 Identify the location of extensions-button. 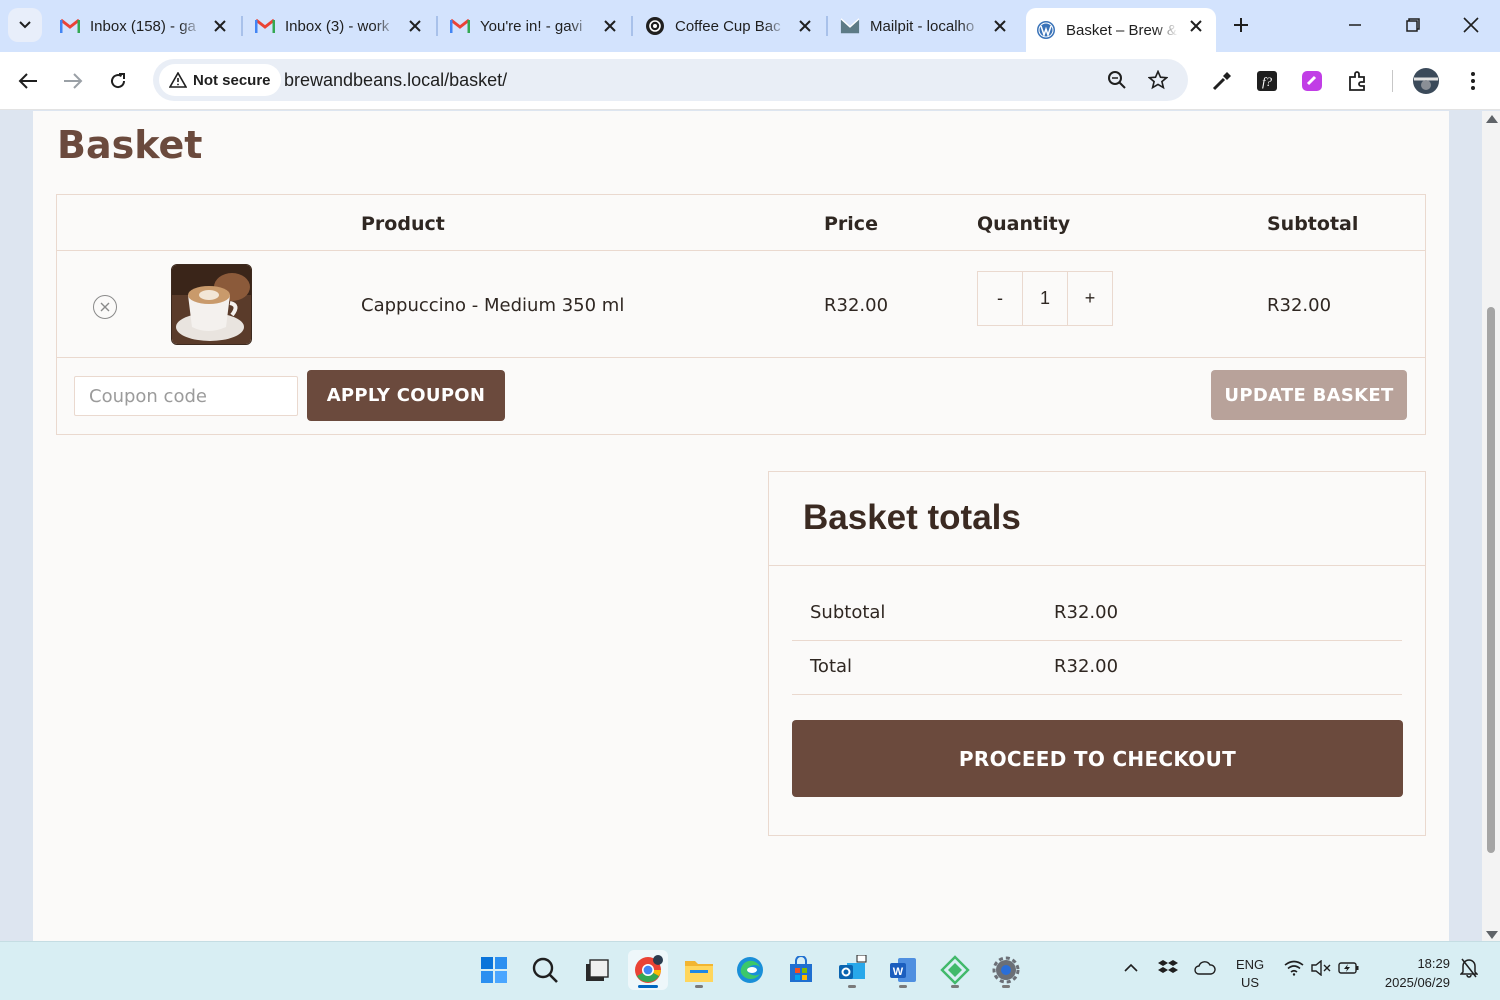
(1358, 81).